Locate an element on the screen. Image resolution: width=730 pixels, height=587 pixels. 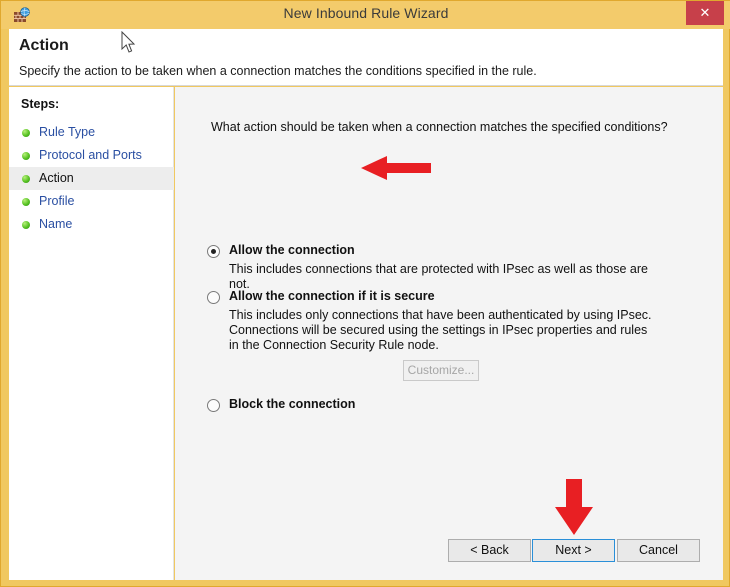
radio-allow-the-connection-if-it-is-secure is located at coordinates (213, 297).